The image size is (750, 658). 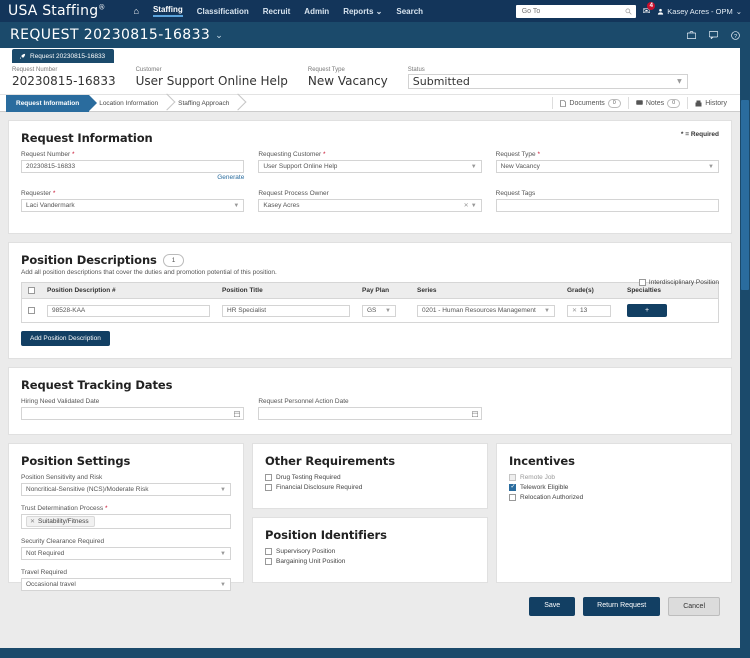 I want to click on notes-count: 0, so click(x=674, y=103).